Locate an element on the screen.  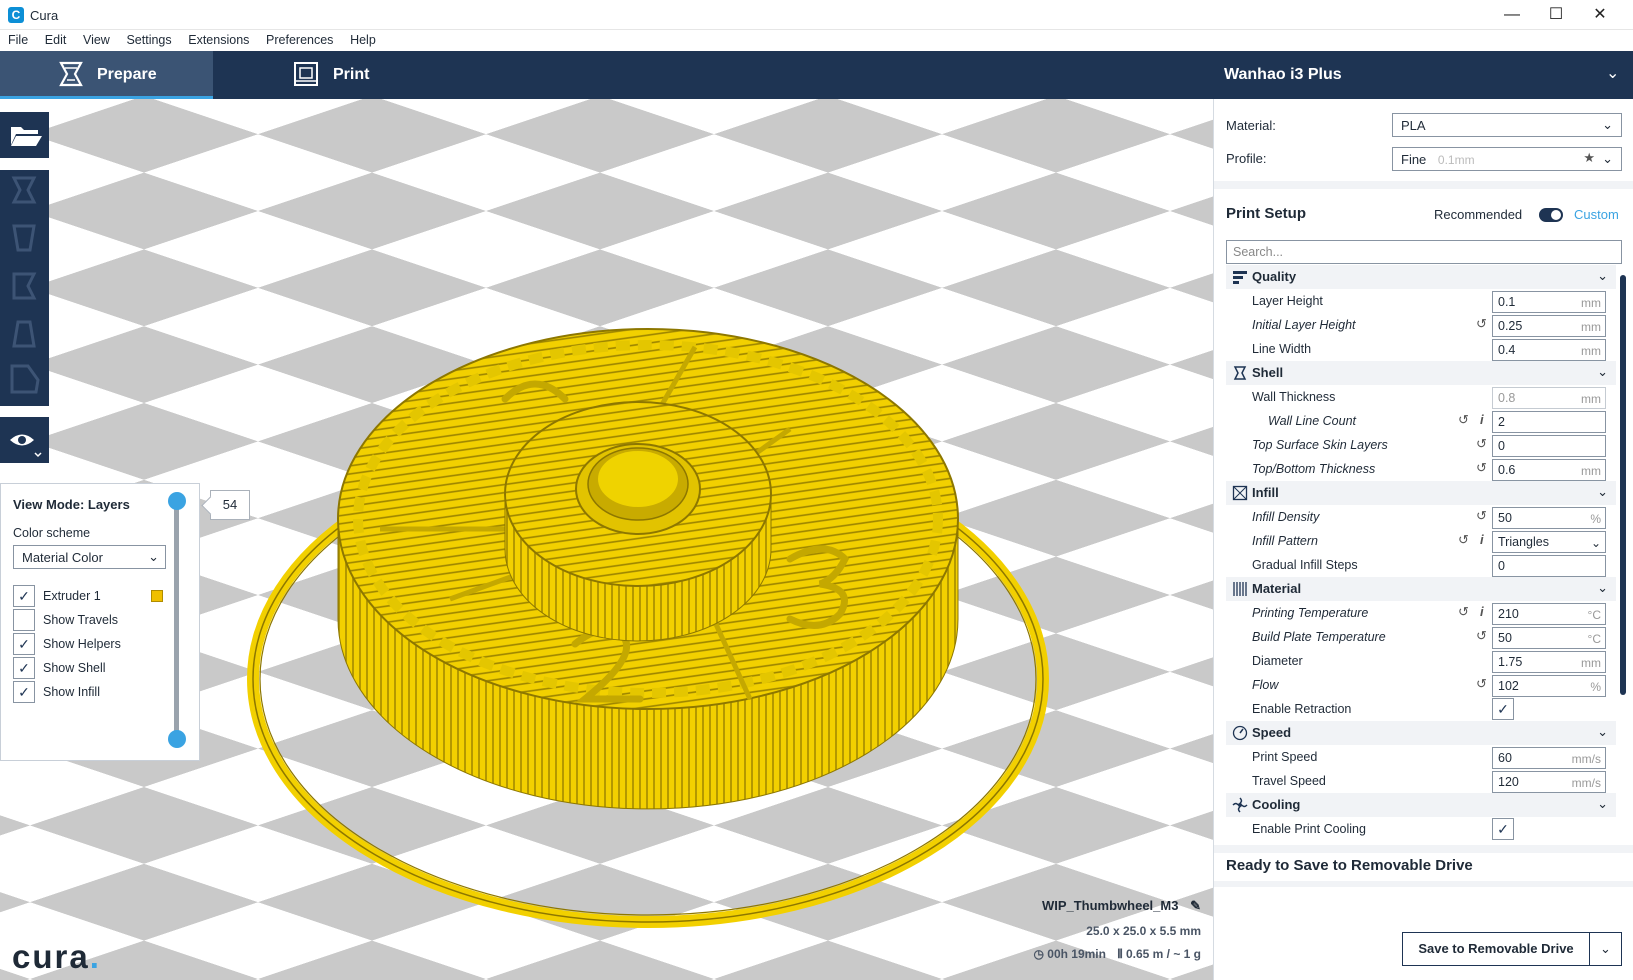
top-surface-skin-layers-input: 0 is located at coordinates (1549, 446).